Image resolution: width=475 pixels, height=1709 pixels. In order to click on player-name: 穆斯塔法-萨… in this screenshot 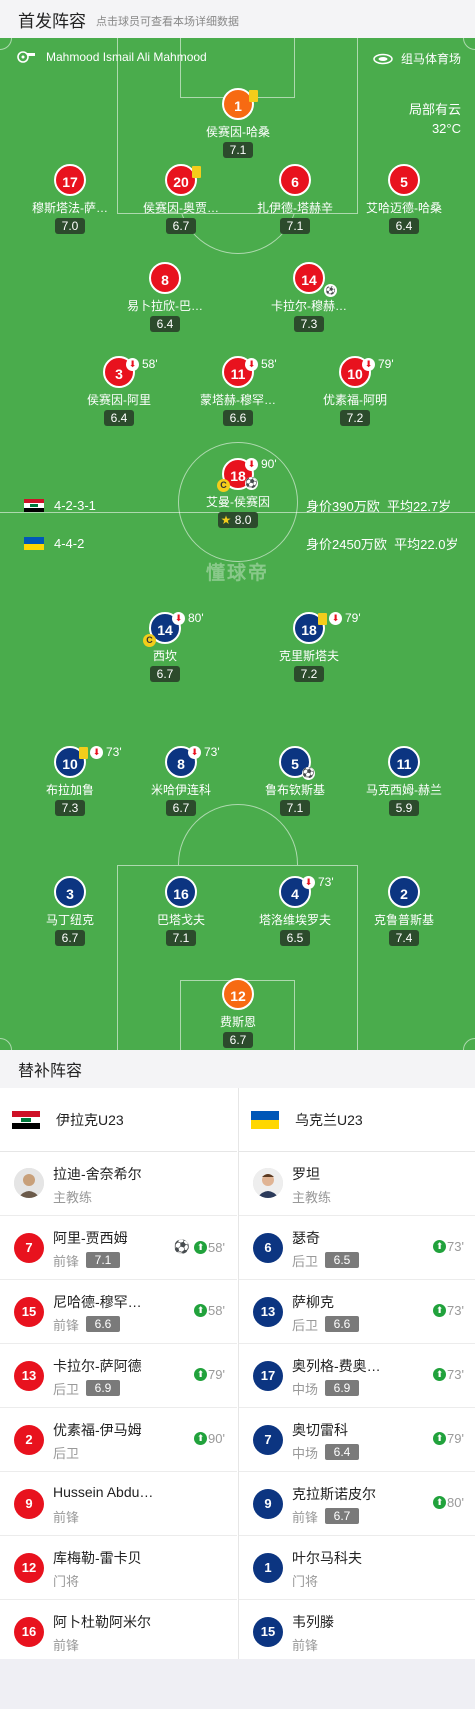, I will do `click(70, 208)`.